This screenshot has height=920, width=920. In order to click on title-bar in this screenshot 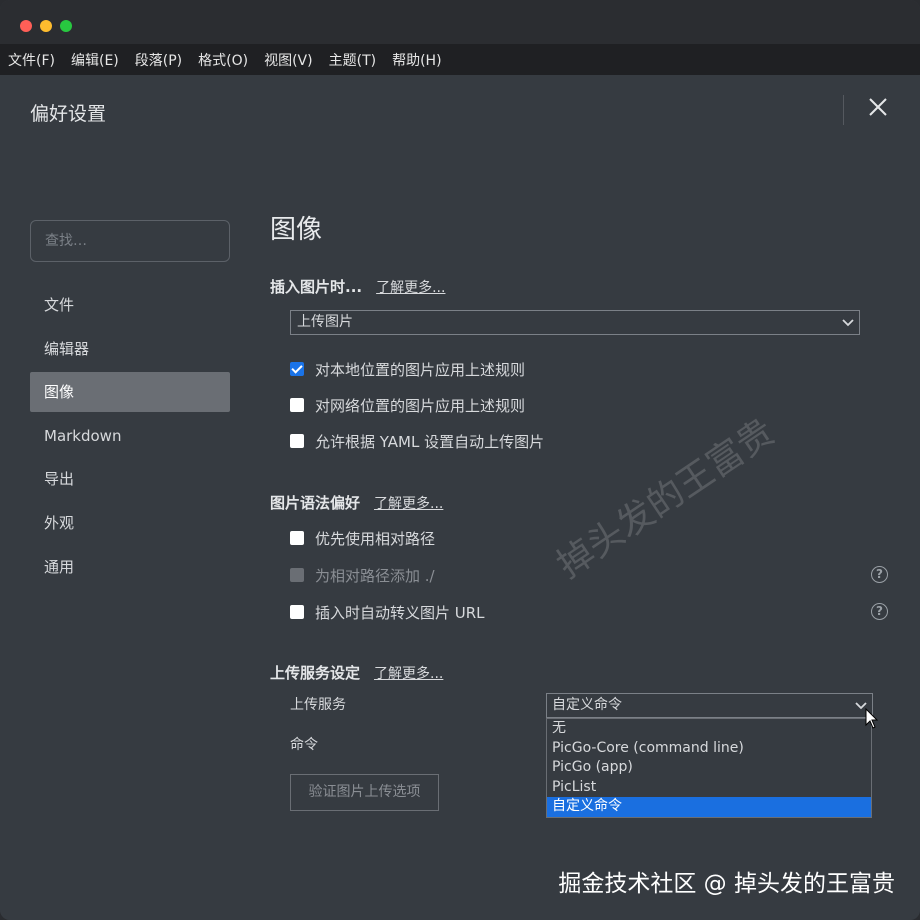, I will do `click(460, 22)`.